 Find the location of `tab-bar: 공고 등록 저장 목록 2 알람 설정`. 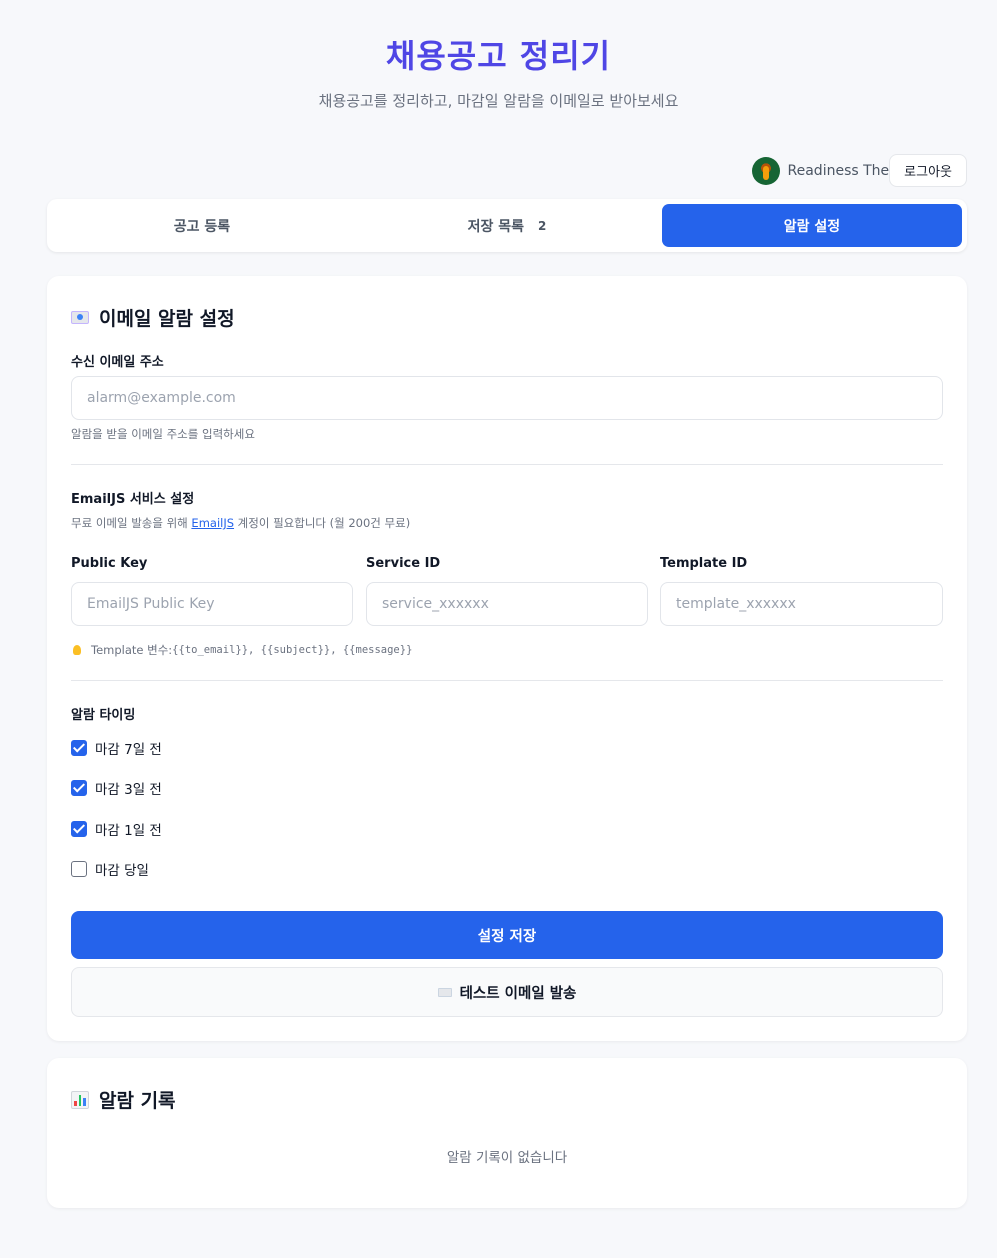

tab-bar: 공고 등록 저장 목록 2 알람 설정 is located at coordinates (507, 225).